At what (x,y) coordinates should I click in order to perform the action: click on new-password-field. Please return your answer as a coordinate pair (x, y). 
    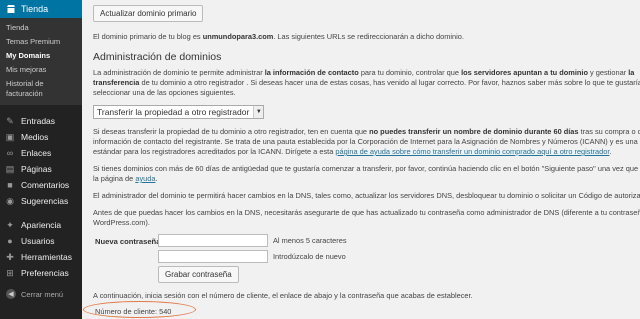
    Looking at the image, I should click on (213, 240).